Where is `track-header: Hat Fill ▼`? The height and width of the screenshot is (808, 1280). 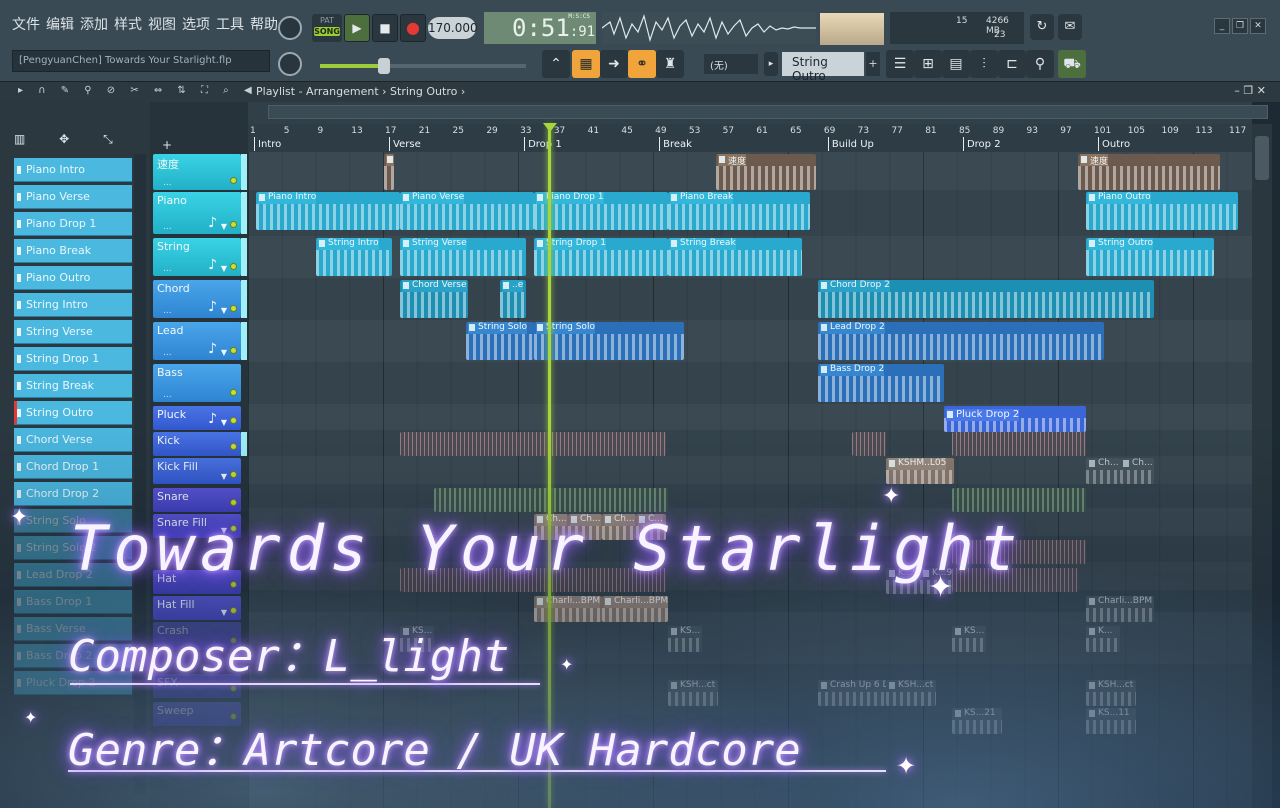
track-header: Hat Fill ▼ is located at coordinates (197, 608).